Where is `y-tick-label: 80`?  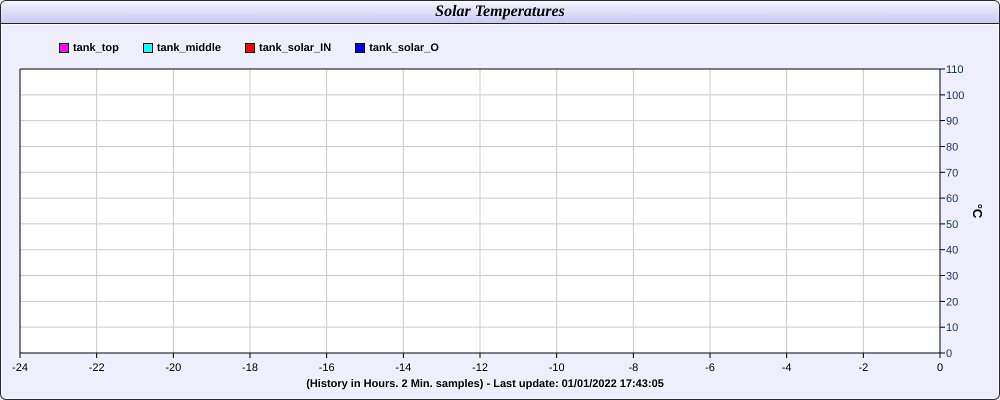
y-tick-label: 80 is located at coordinates (952, 147).